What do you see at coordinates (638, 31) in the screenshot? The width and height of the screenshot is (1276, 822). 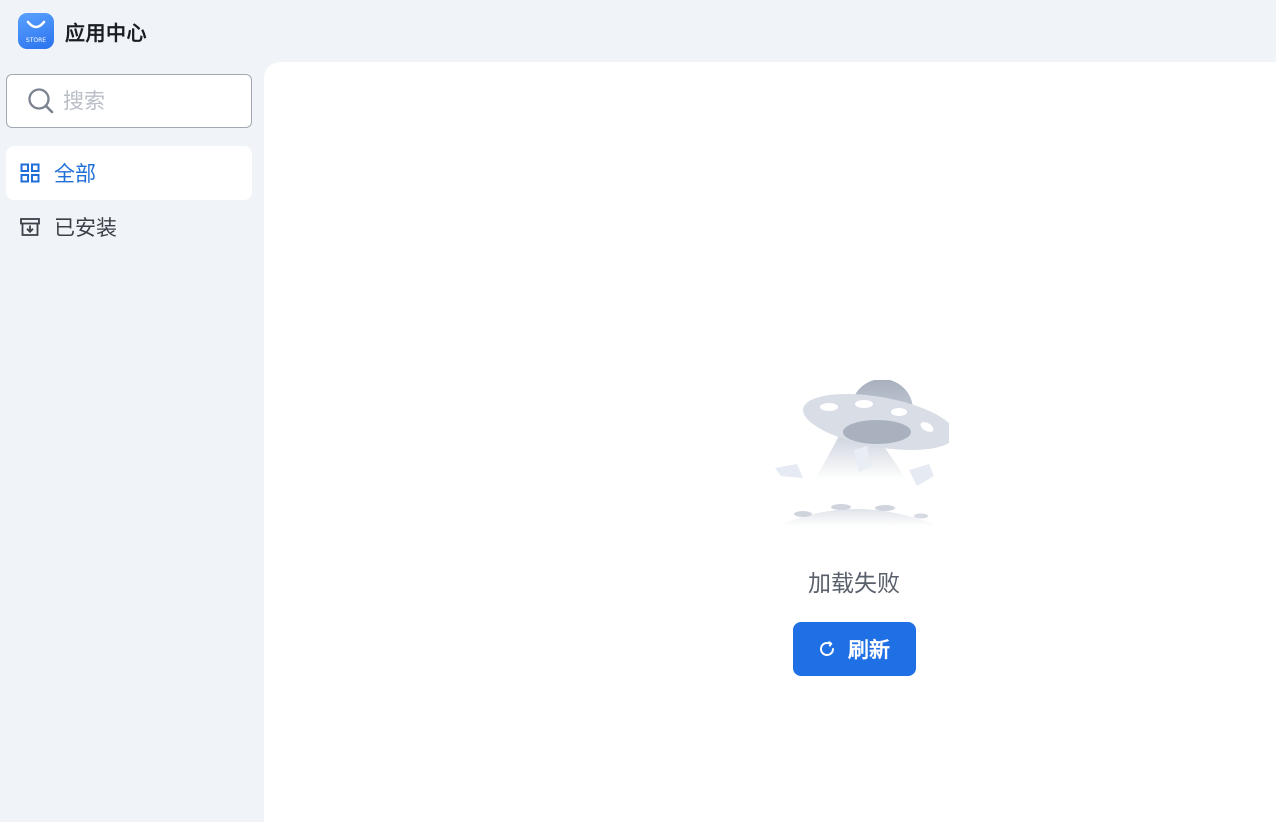 I see `app-header: STORE 应用中心` at bounding box center [638, 31].